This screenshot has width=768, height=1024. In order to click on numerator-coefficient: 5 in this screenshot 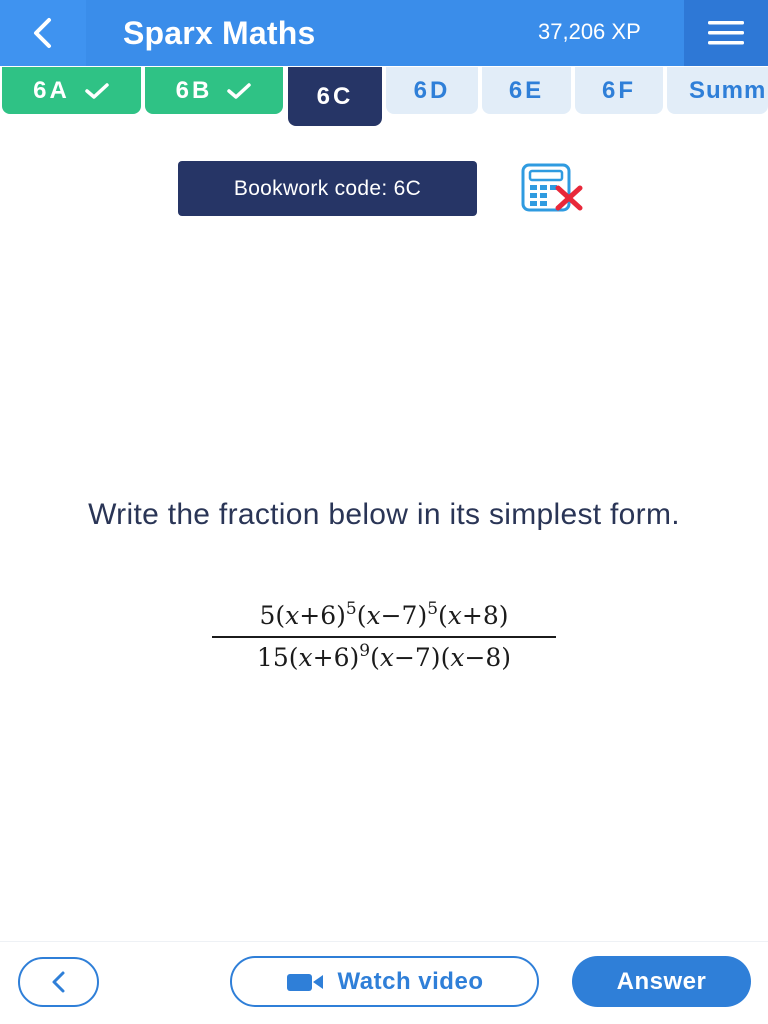, I will do `click(267, 615)`.